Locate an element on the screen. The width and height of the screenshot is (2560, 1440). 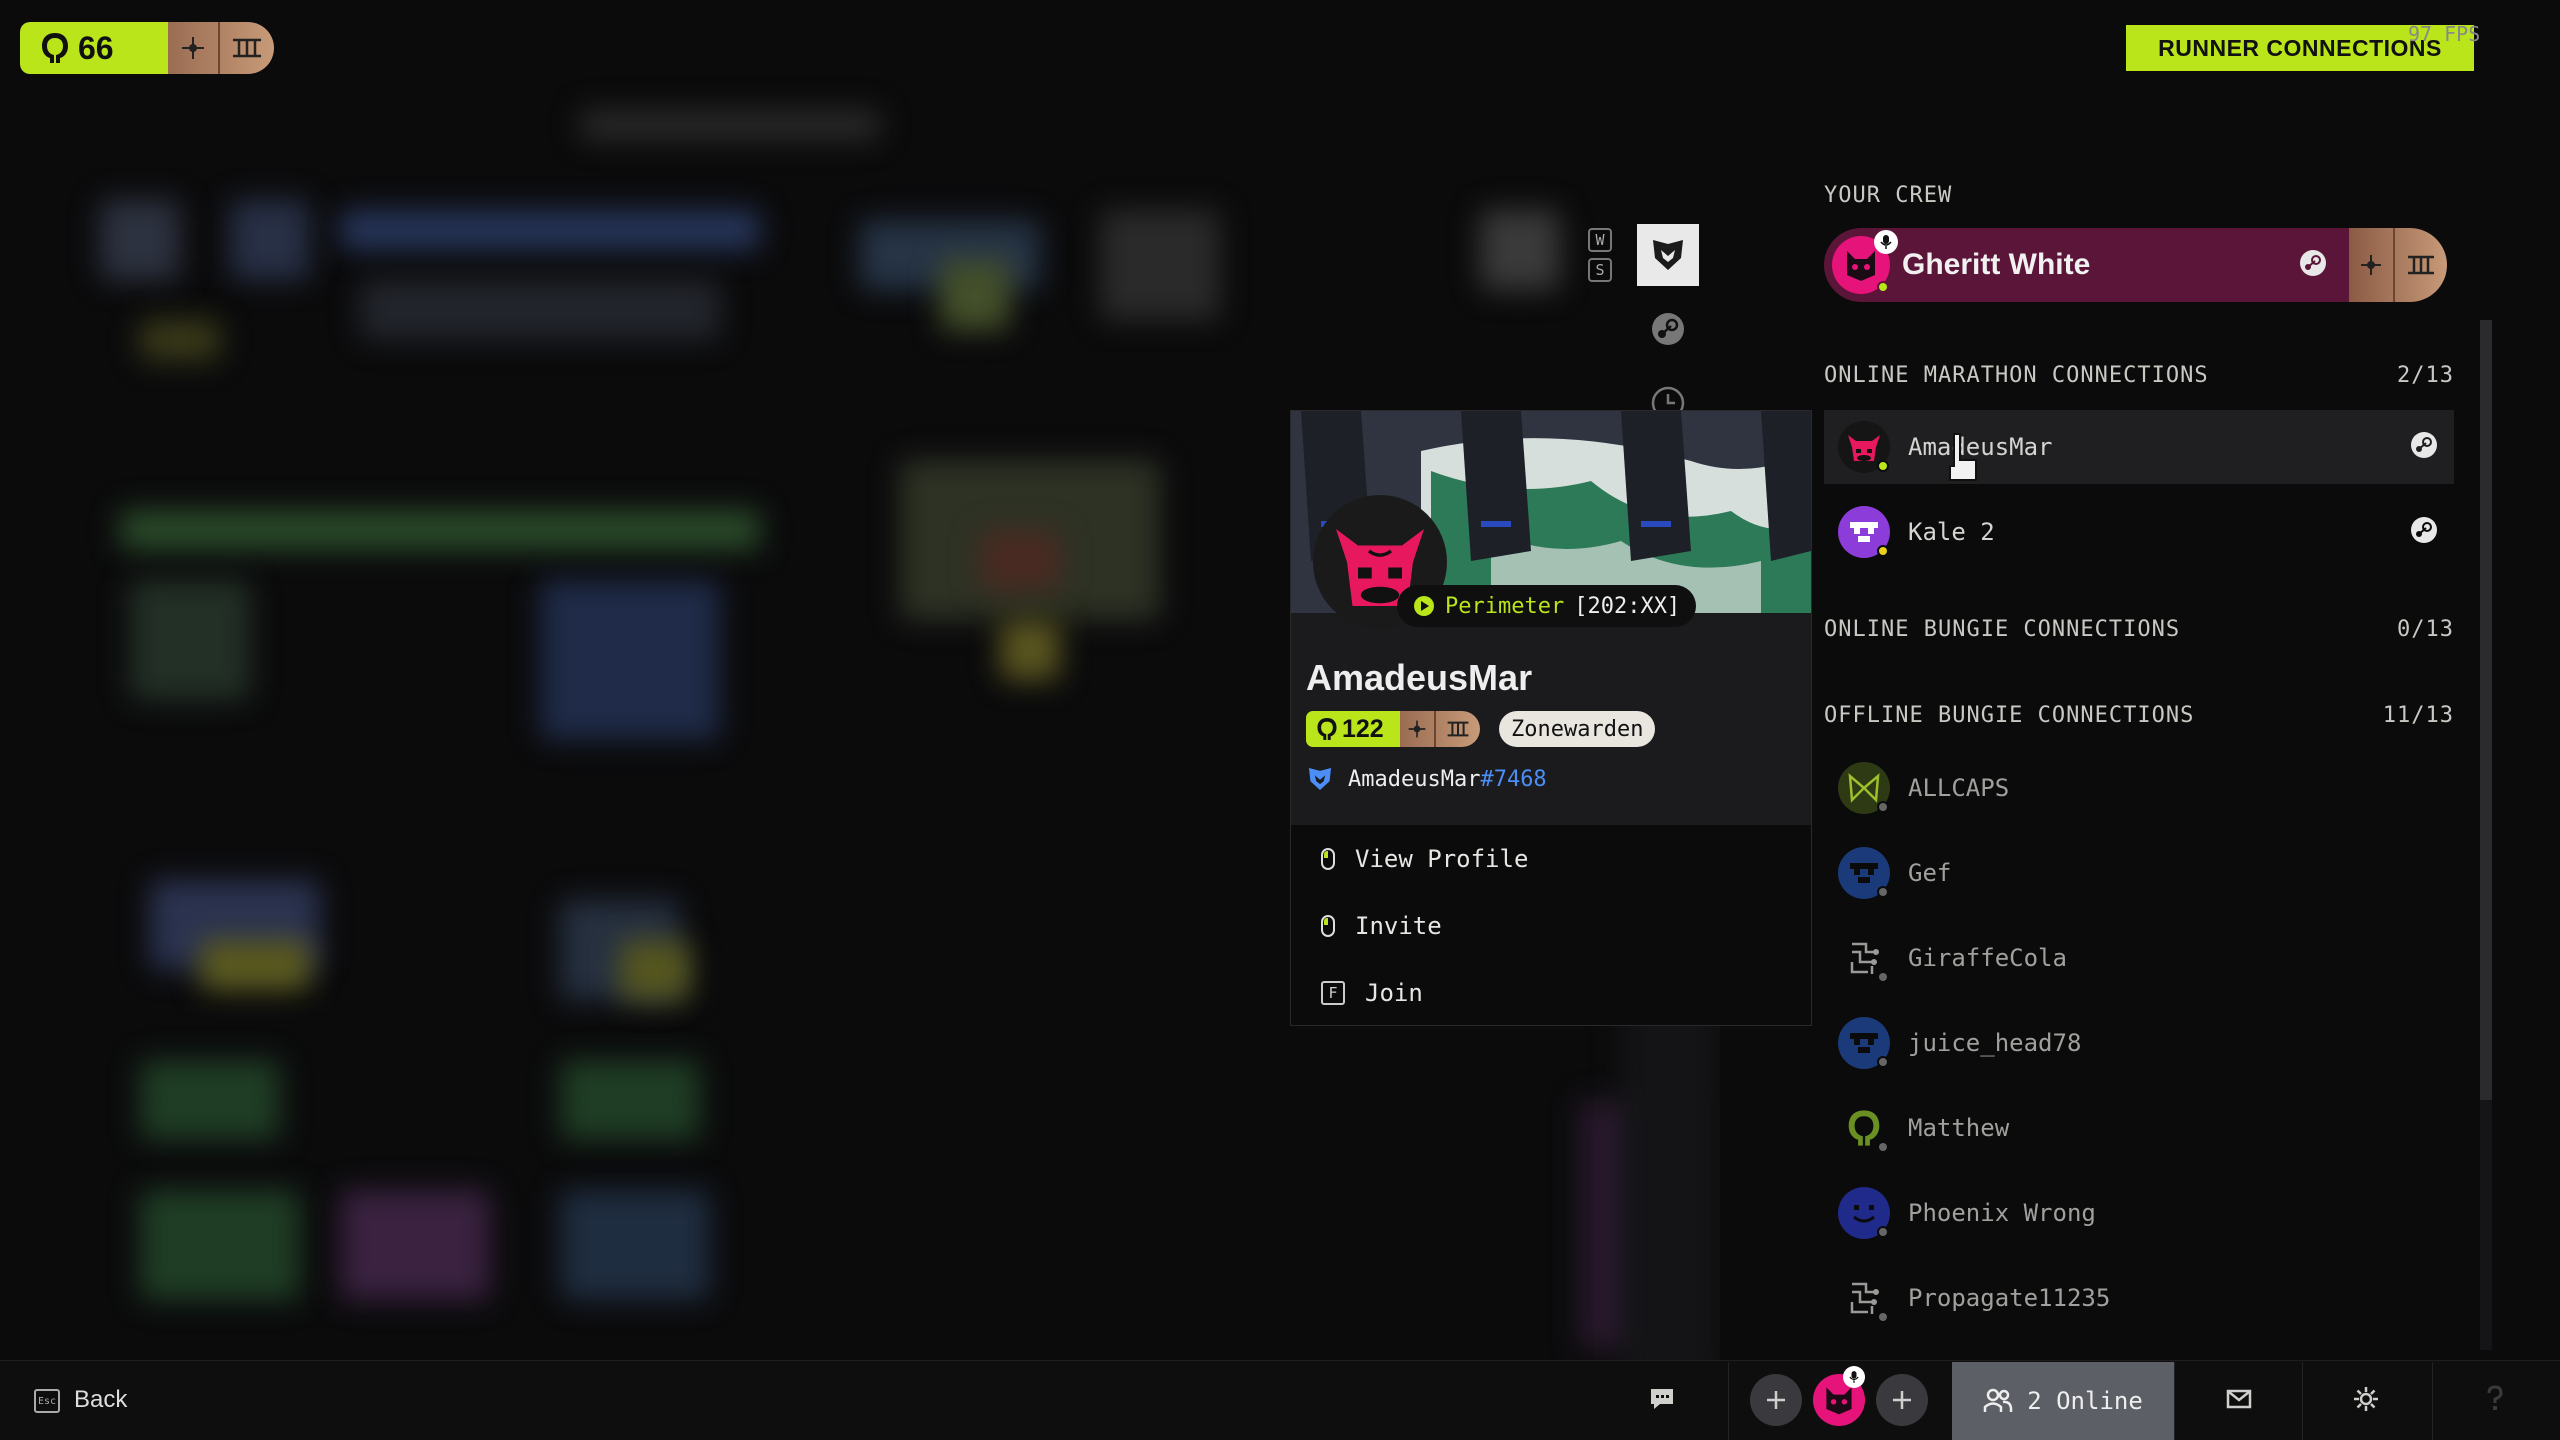
profile-level-value: 122 is located at coordinates (1363, 728).